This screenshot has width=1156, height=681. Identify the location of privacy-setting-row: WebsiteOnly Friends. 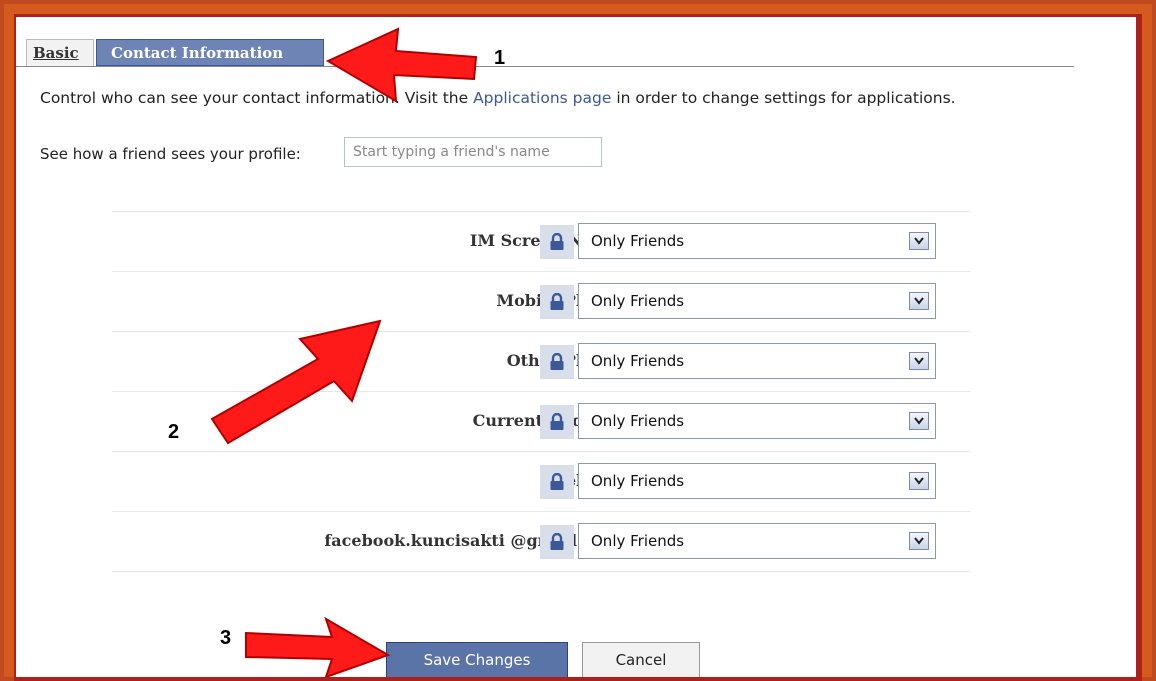
(541, 481).